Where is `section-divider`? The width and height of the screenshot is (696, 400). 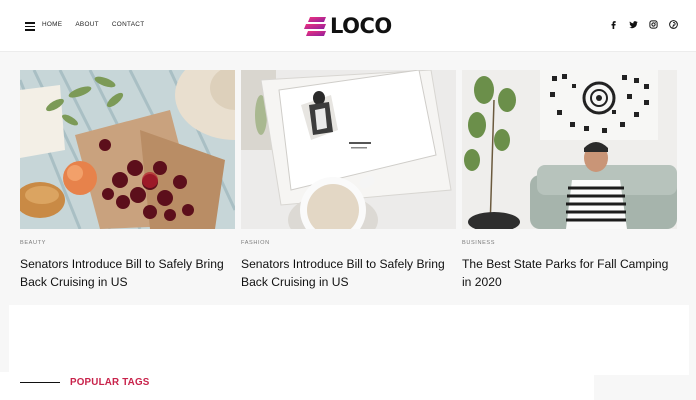
section-divider is located at coordinates (40, 382).